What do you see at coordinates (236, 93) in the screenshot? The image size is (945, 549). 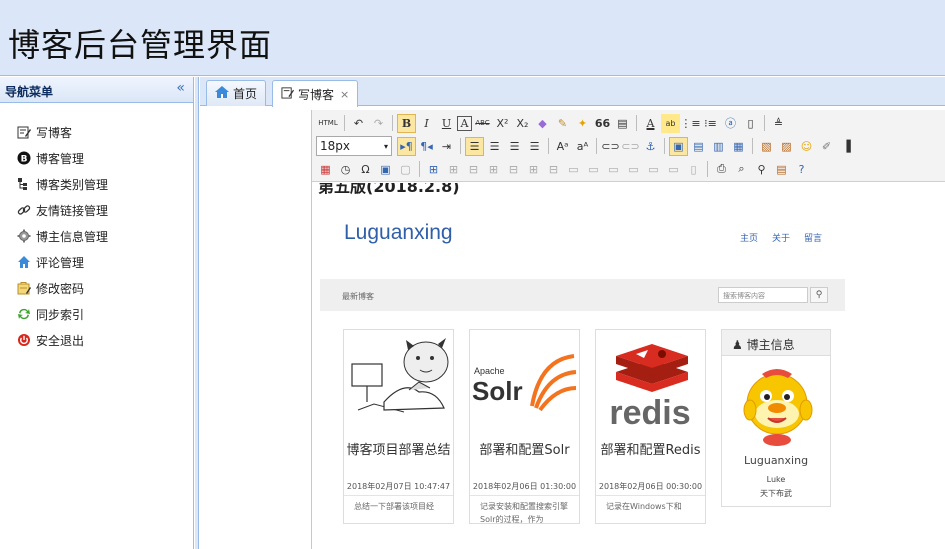 I see `tab-home: 首页` at bounding box center [236, 93].